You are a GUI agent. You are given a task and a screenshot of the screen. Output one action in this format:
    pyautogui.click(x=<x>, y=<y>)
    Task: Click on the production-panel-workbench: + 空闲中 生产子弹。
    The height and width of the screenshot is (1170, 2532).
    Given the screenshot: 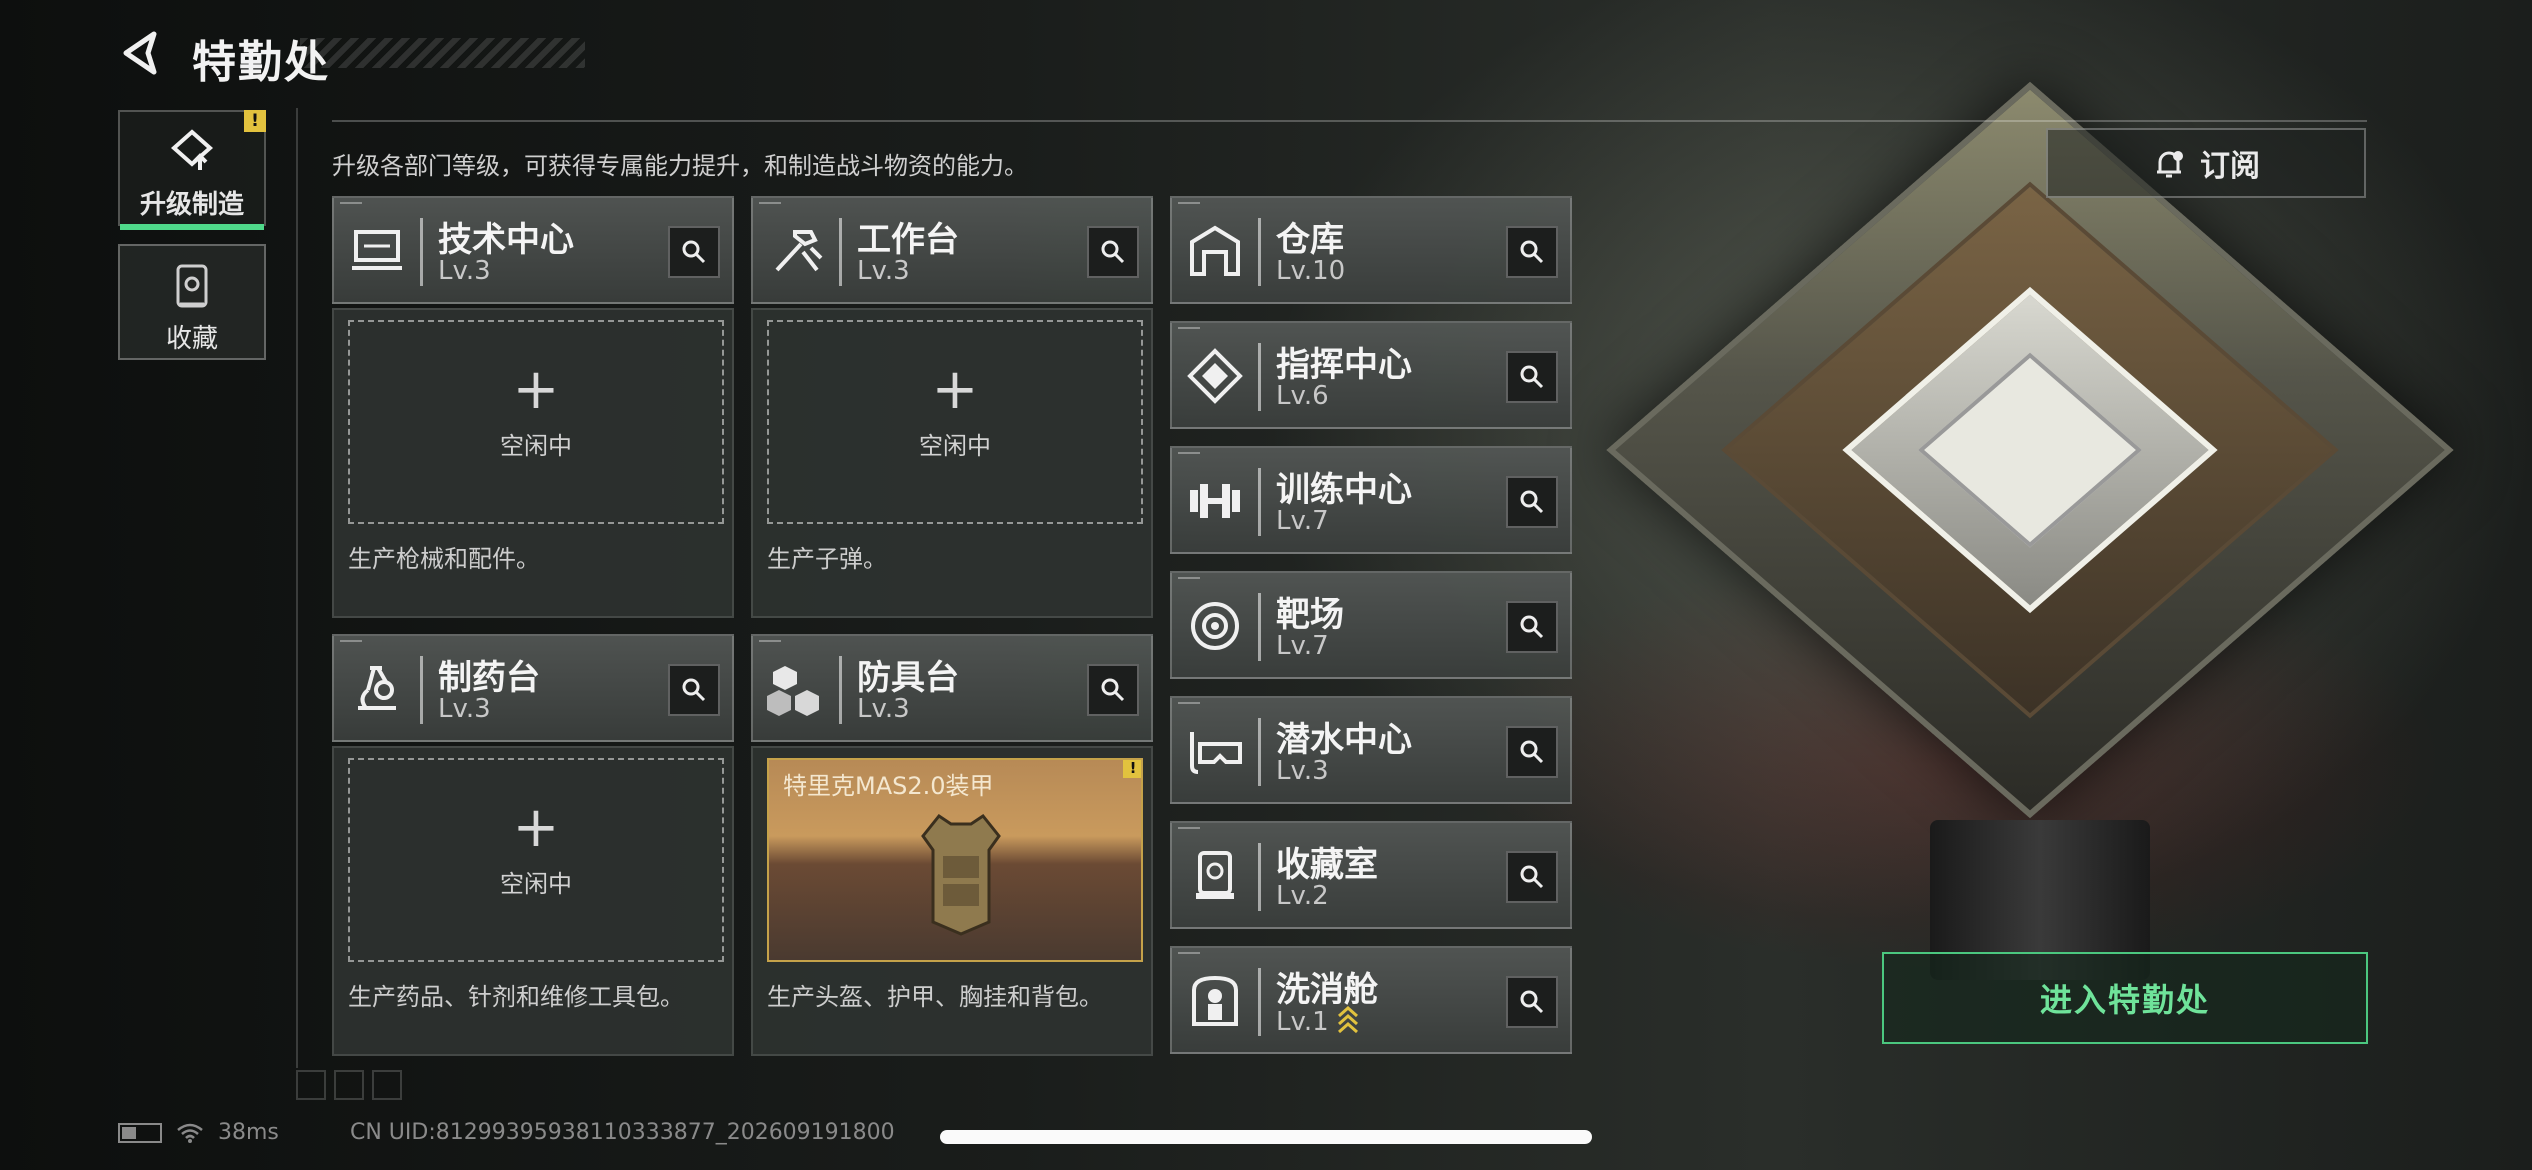 What is the action you would take?
    pyautogui.click(x=952, y=463)
    